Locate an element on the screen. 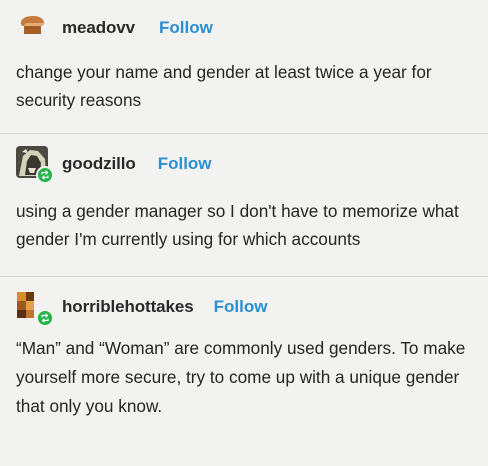 The height and width of the screenshot is (466, 488). post-header: meadovv Follow is located at coordinates (114, 28).